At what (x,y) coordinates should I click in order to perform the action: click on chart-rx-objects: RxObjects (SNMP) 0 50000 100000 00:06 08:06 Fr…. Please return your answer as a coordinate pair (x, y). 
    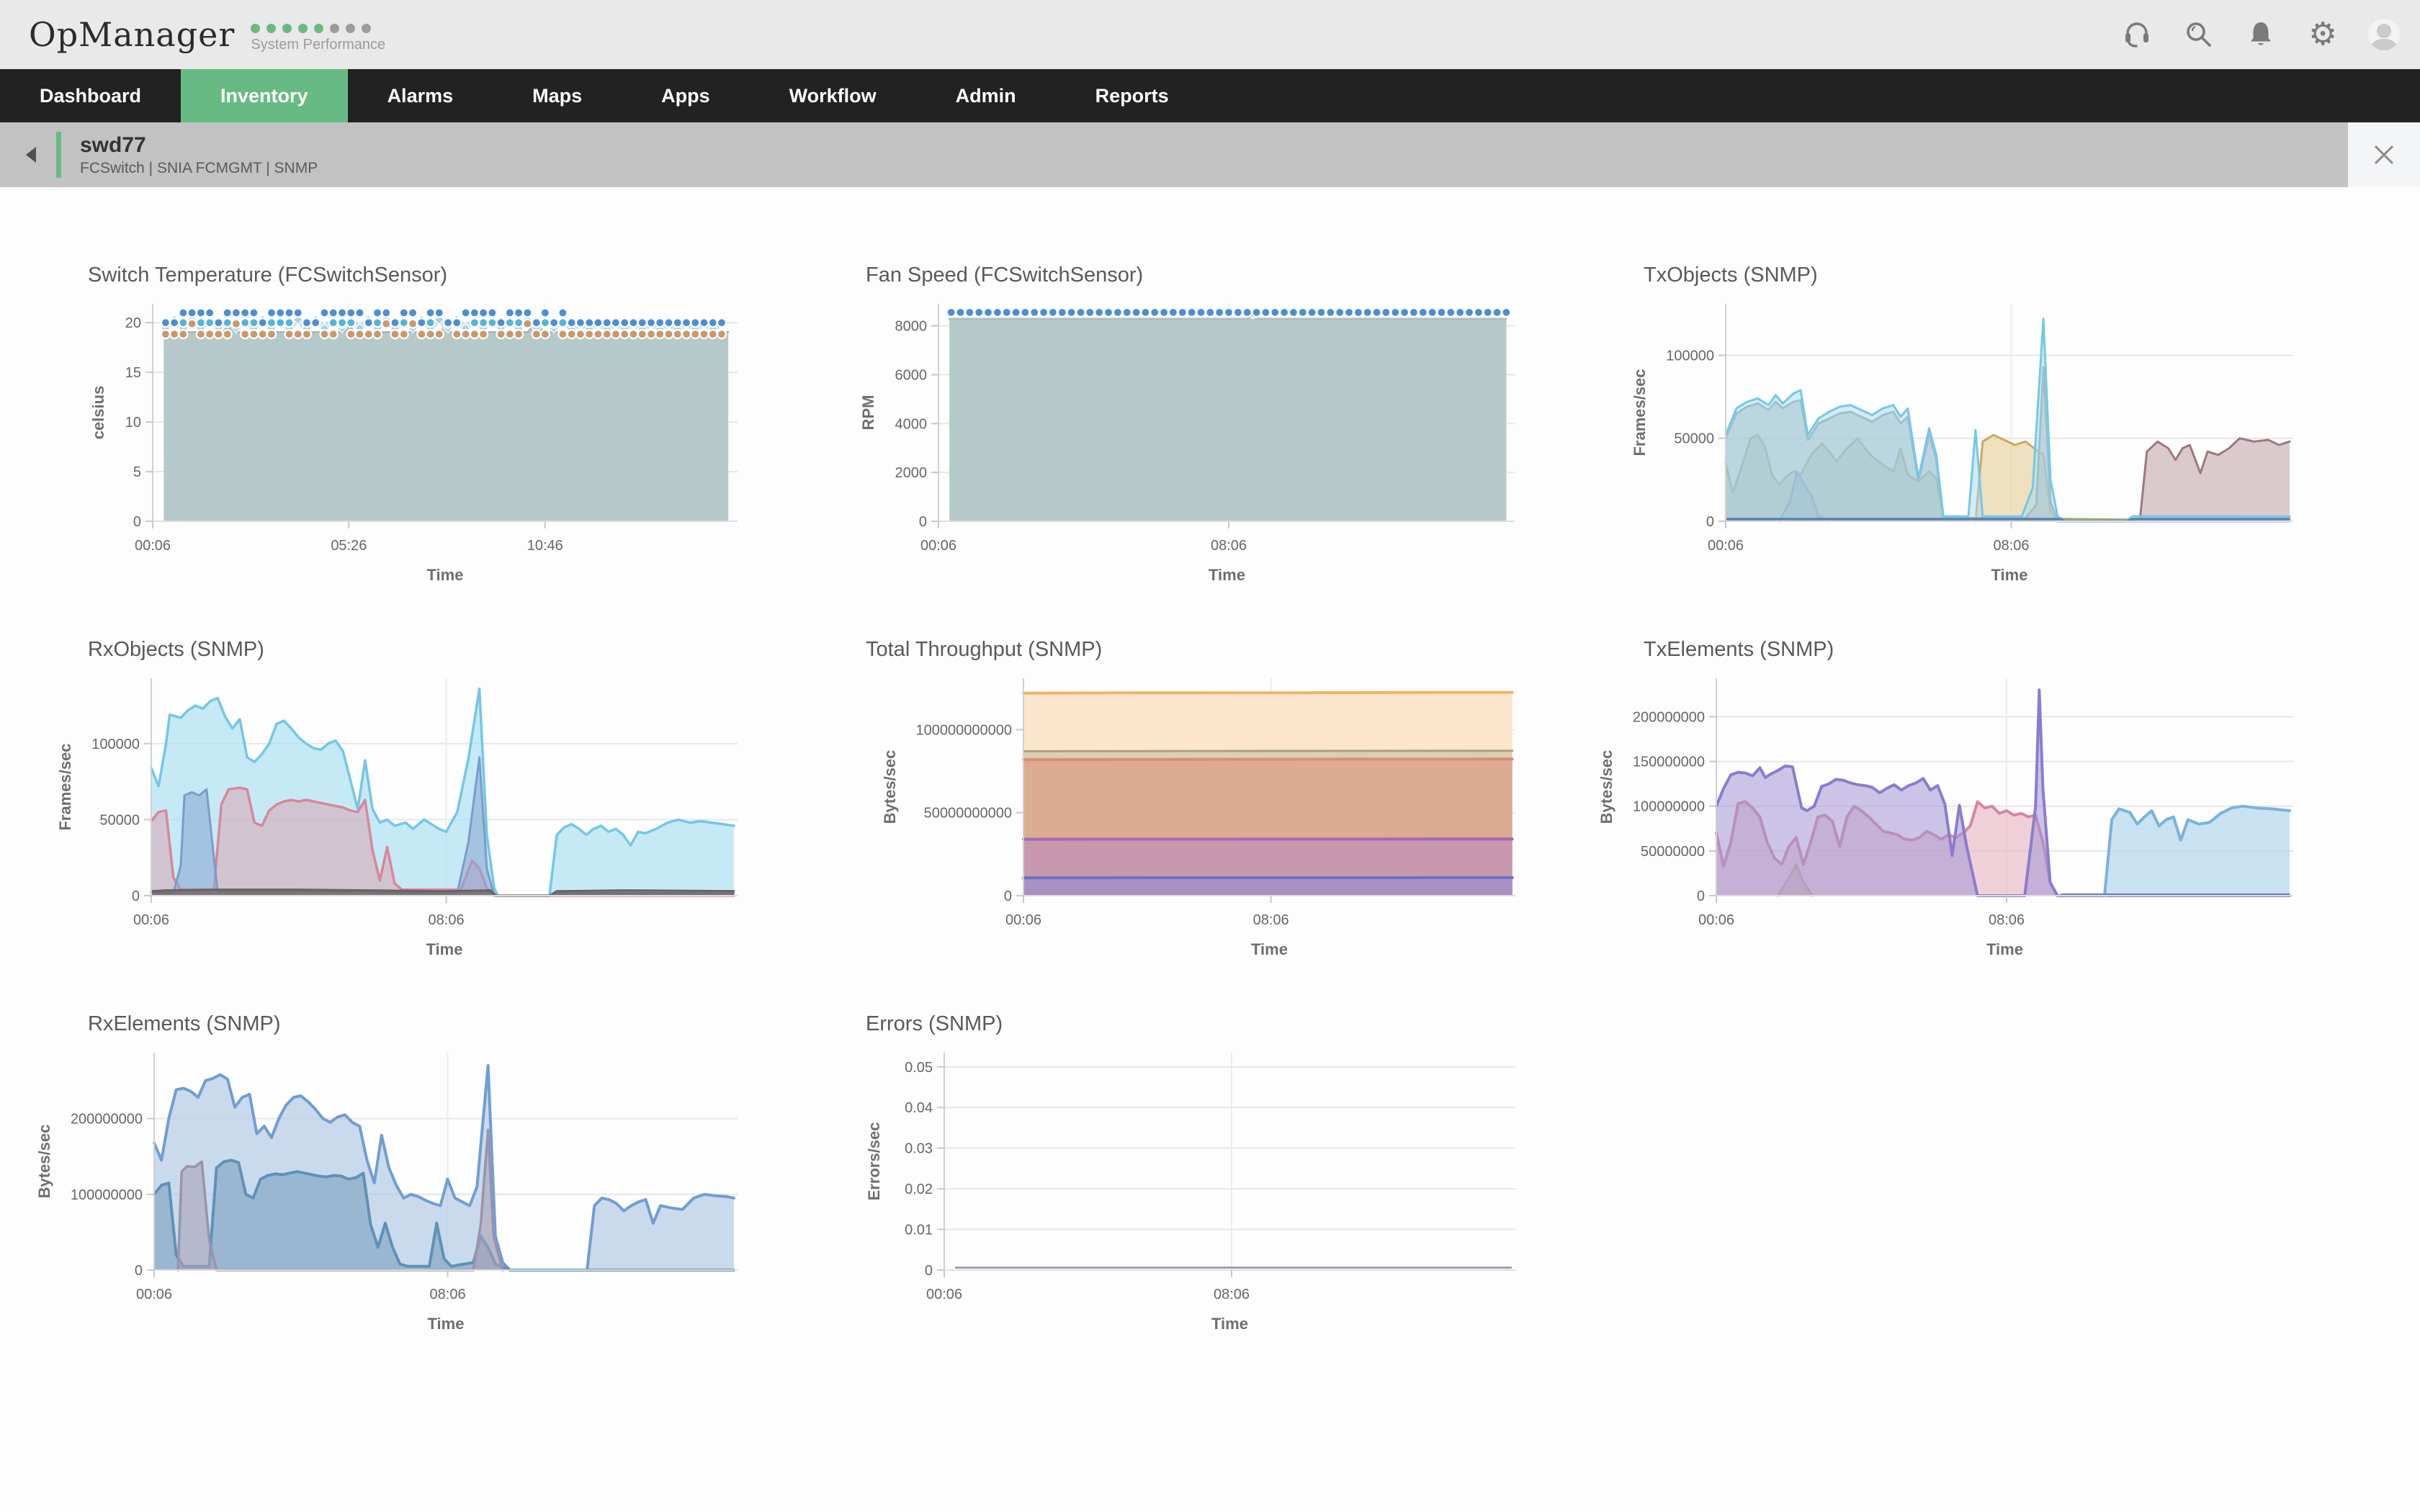
    Looking at the image, I should click on (403, 800).